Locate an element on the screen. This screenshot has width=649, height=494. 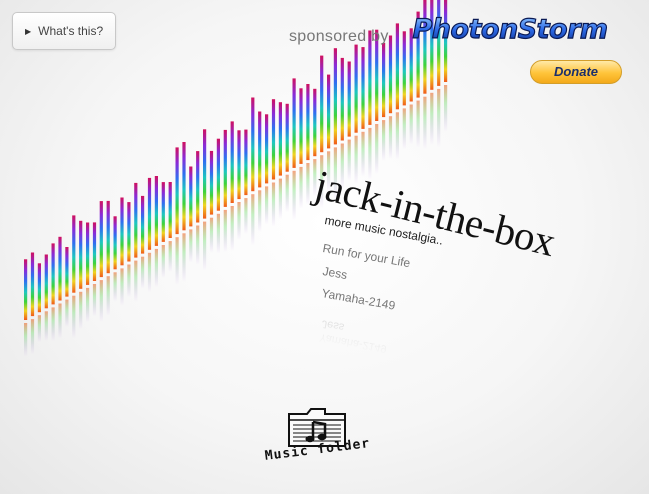
sponsor-logo-text: PhotonStorm is located at coordinates (509, 29).